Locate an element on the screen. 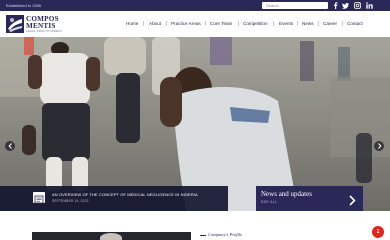 This screenshot has width=390, height=240. company-profile-label: Company's Profile is located at coordinates (225, 234).